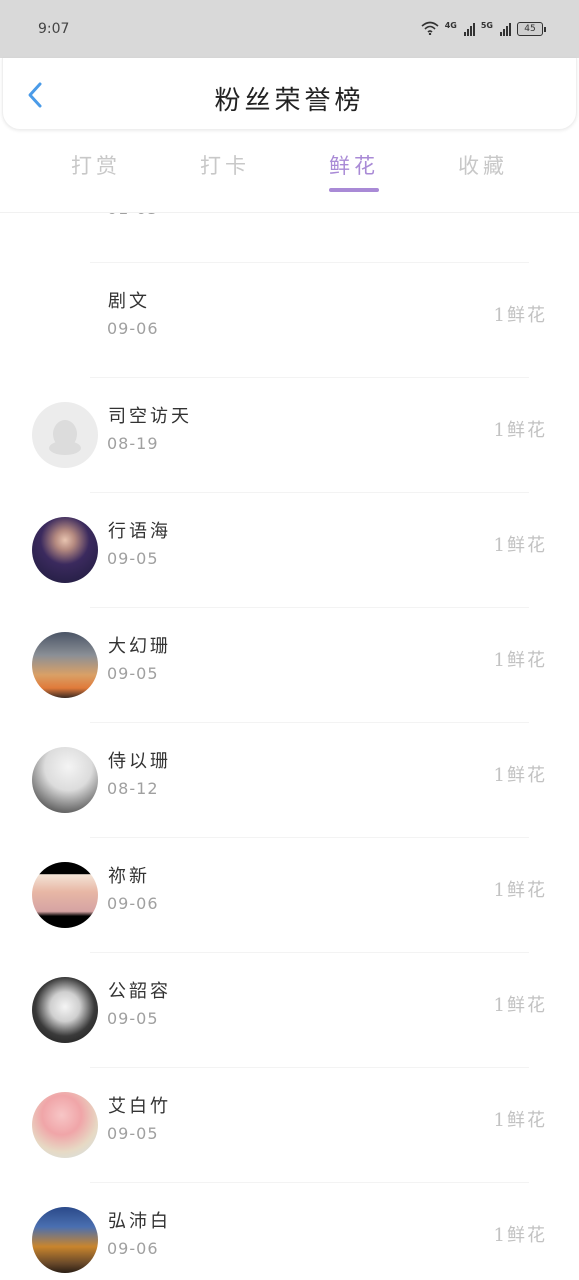  Describe the element at coordinates (133, 443) in the screenshot. I see `item-date: 08-19` at that location.